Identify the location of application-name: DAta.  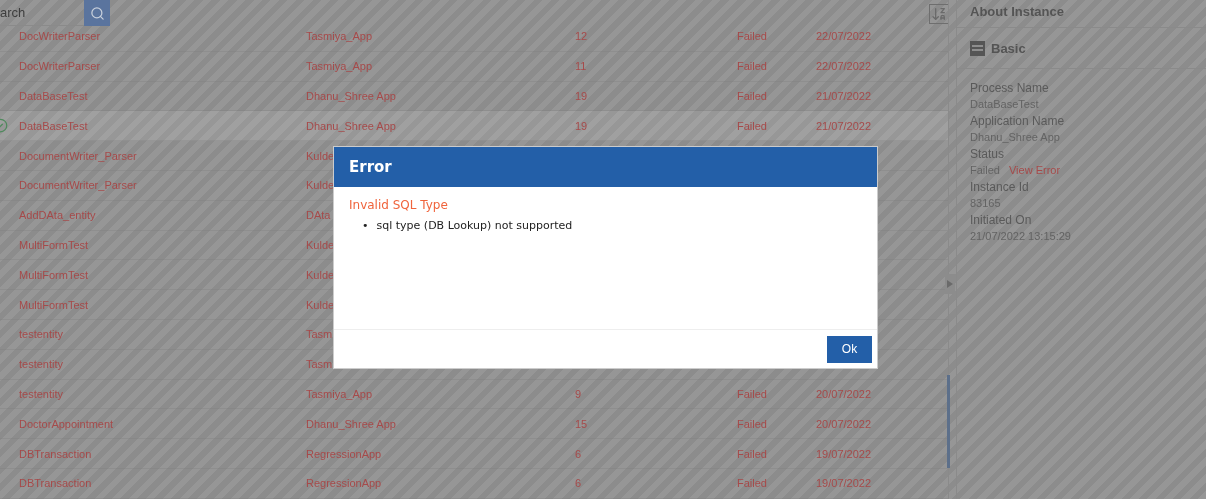
(319, 215).